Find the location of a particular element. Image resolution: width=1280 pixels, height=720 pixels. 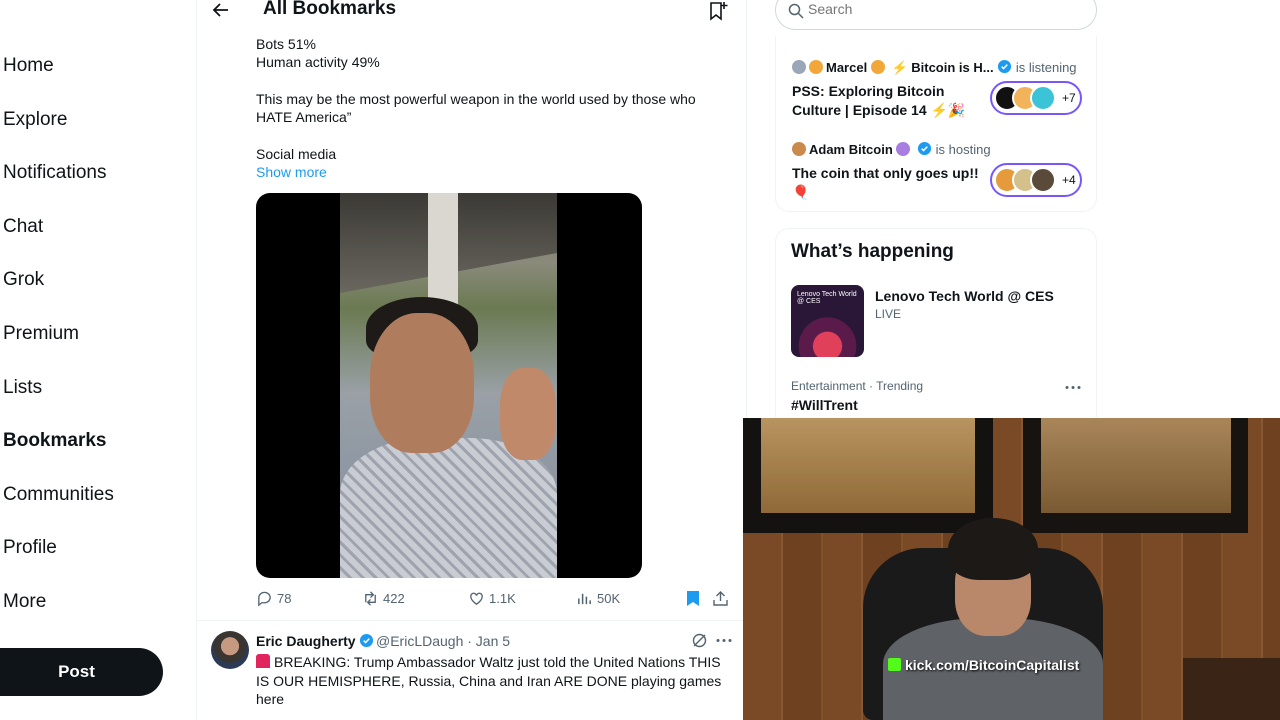

share-icon is located at coordinates (720, 598).